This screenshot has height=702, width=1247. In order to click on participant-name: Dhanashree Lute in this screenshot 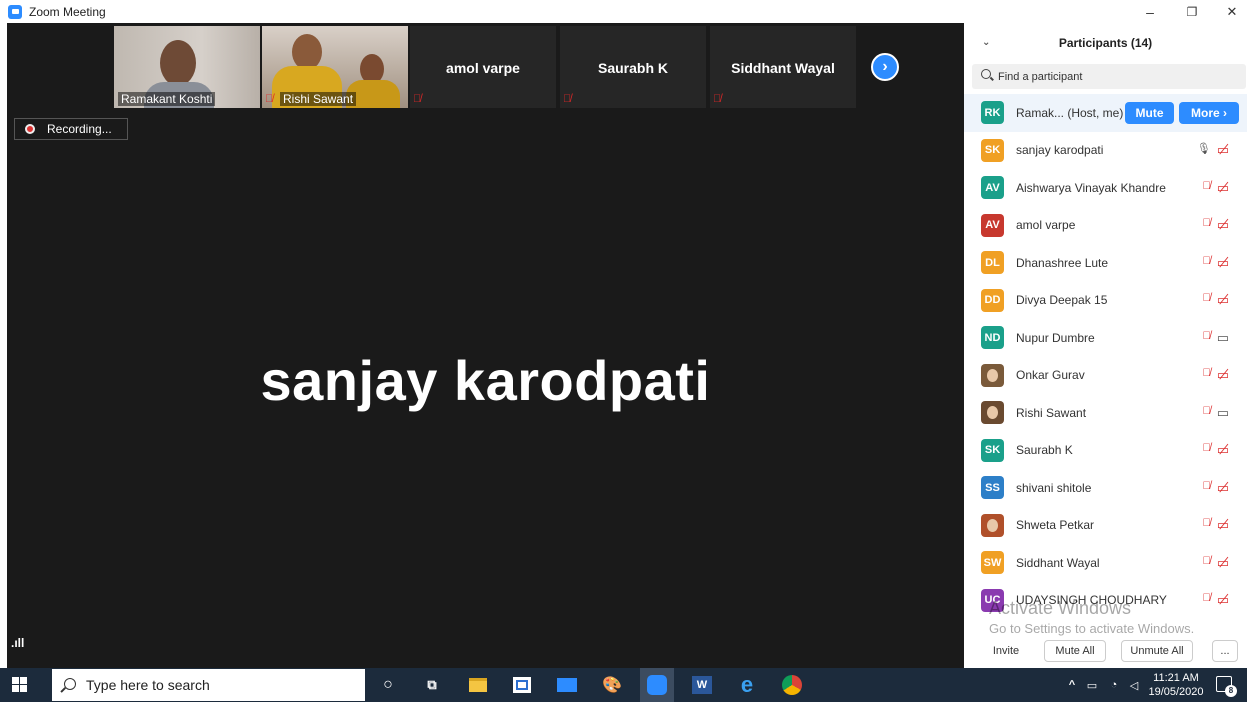, I will do `click(1062, 262)`.